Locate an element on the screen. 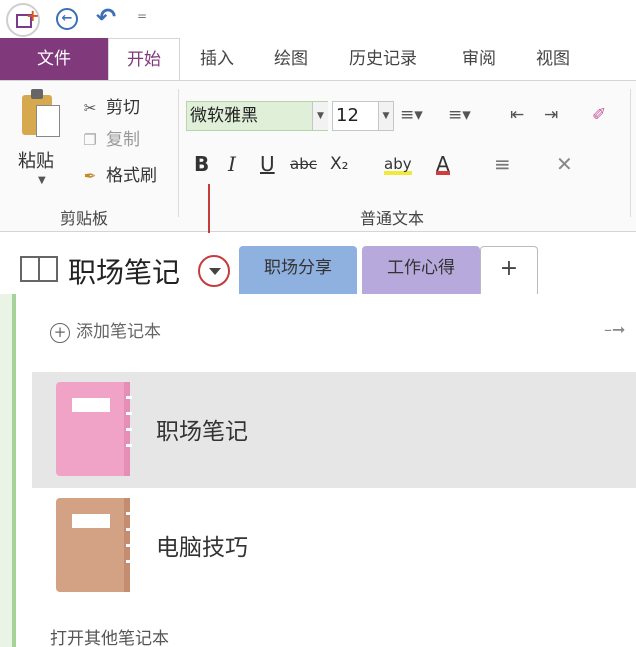 The width and height of the screenshot is (636, 647). tab-home: 开始 is located at coordinates (144, 59).